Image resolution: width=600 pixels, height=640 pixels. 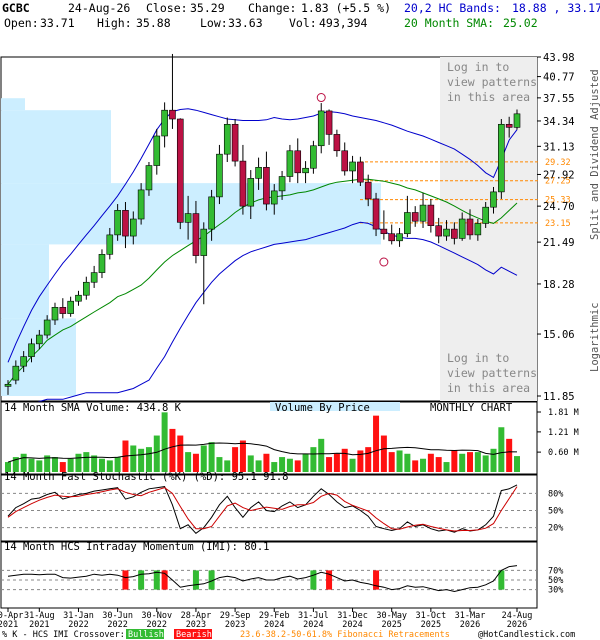 What do you see at coordinates (452, 8) in the screenshot?
I see `bands-label: 20,2 HC Bands:` at bounding box center [452, 8].